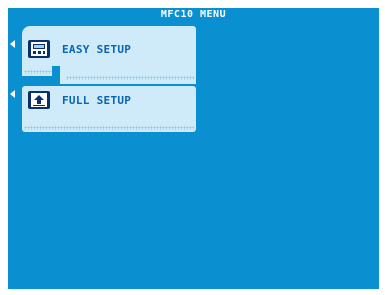  Describe the element at coordinates (39, 100) in the screenshot. I see `setup-upload-icon` at that location.